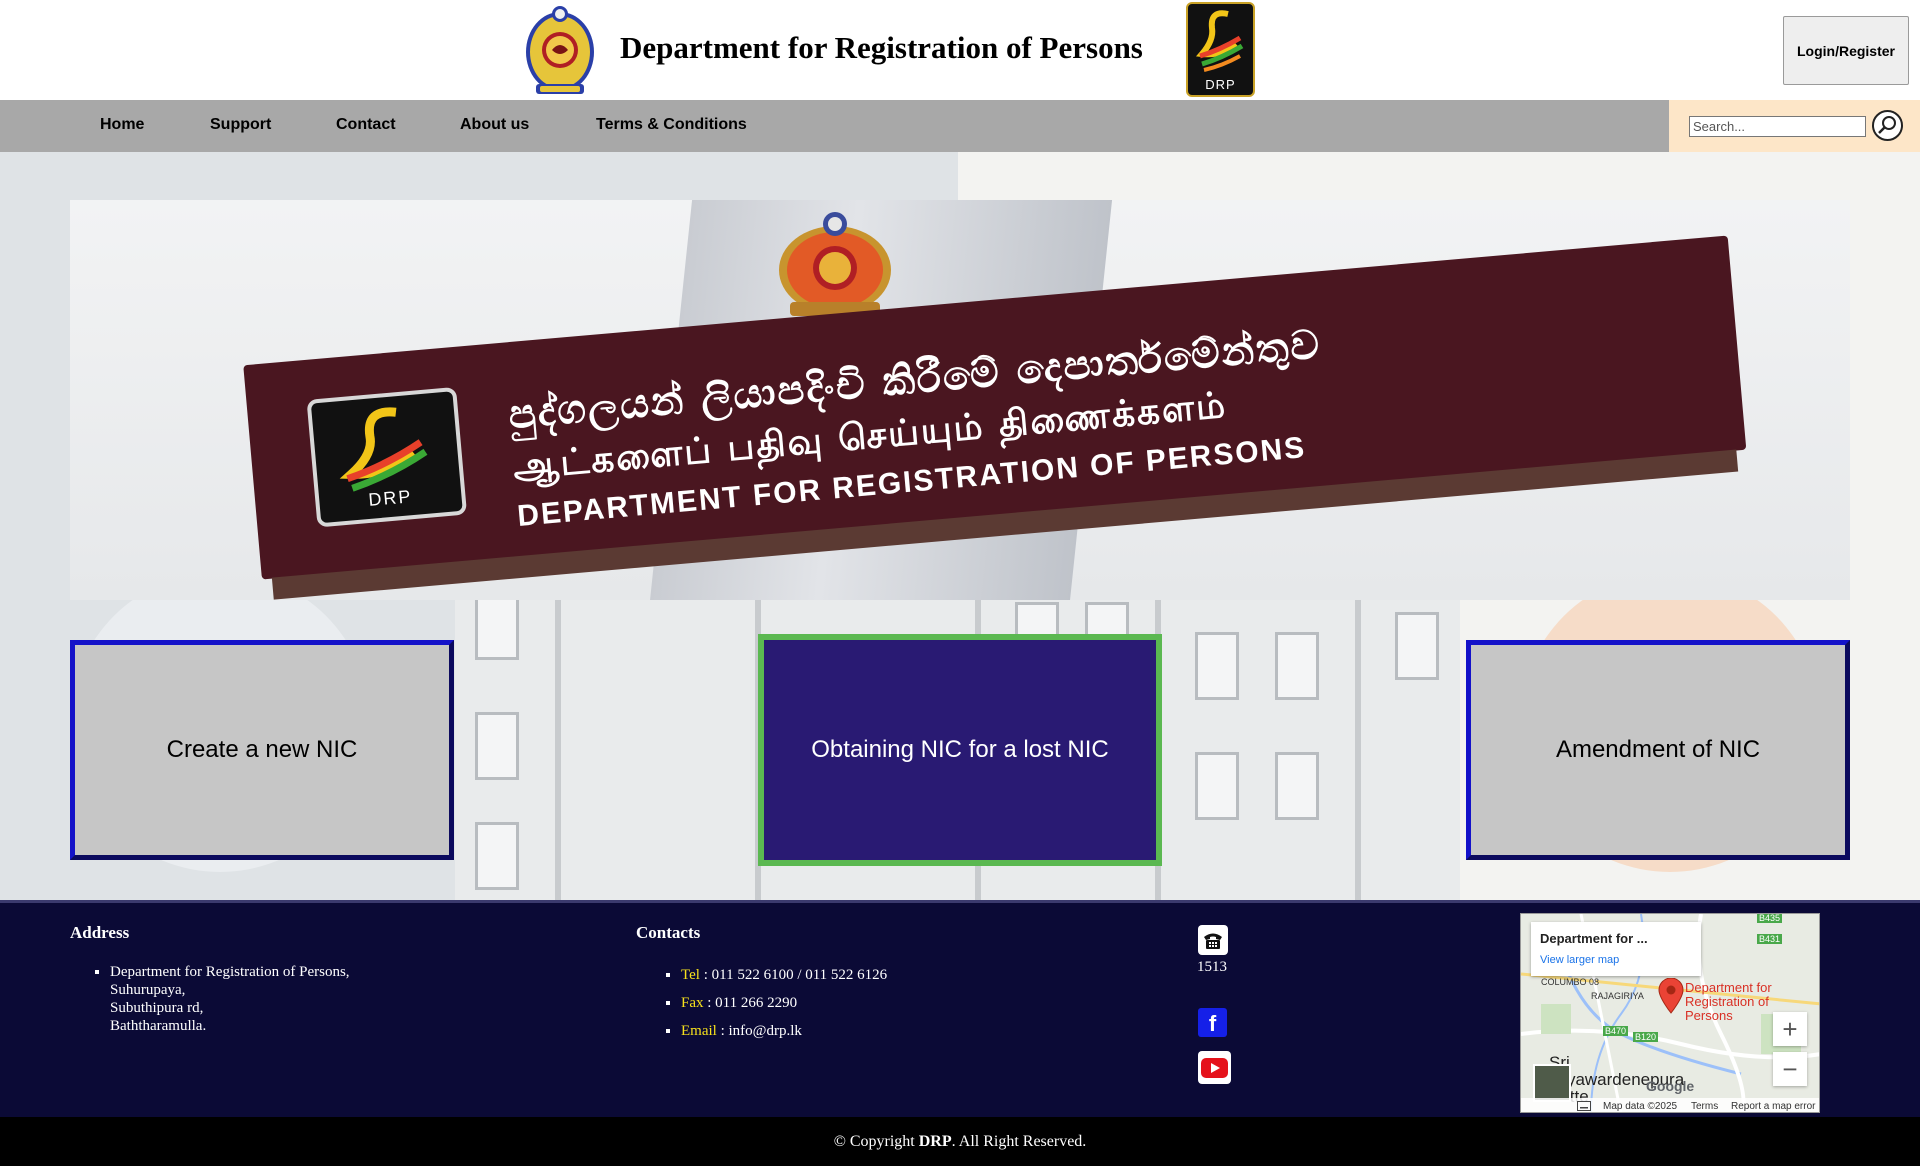 The height and width of the screenshot is (1166, 1920). I want to click on site-title: Department for Registration of Persons, so click(881, 47).